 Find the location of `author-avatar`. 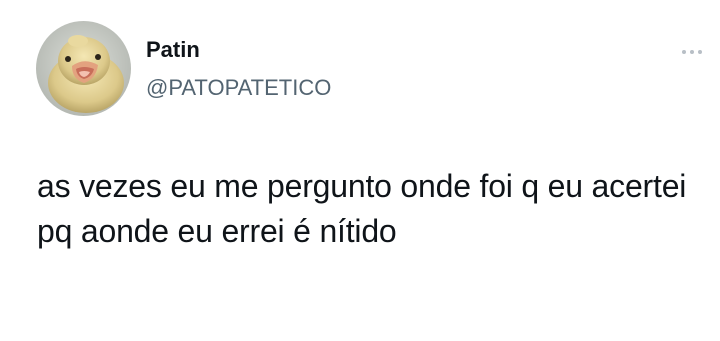

author-avatar is located at coordinates (83, 68).